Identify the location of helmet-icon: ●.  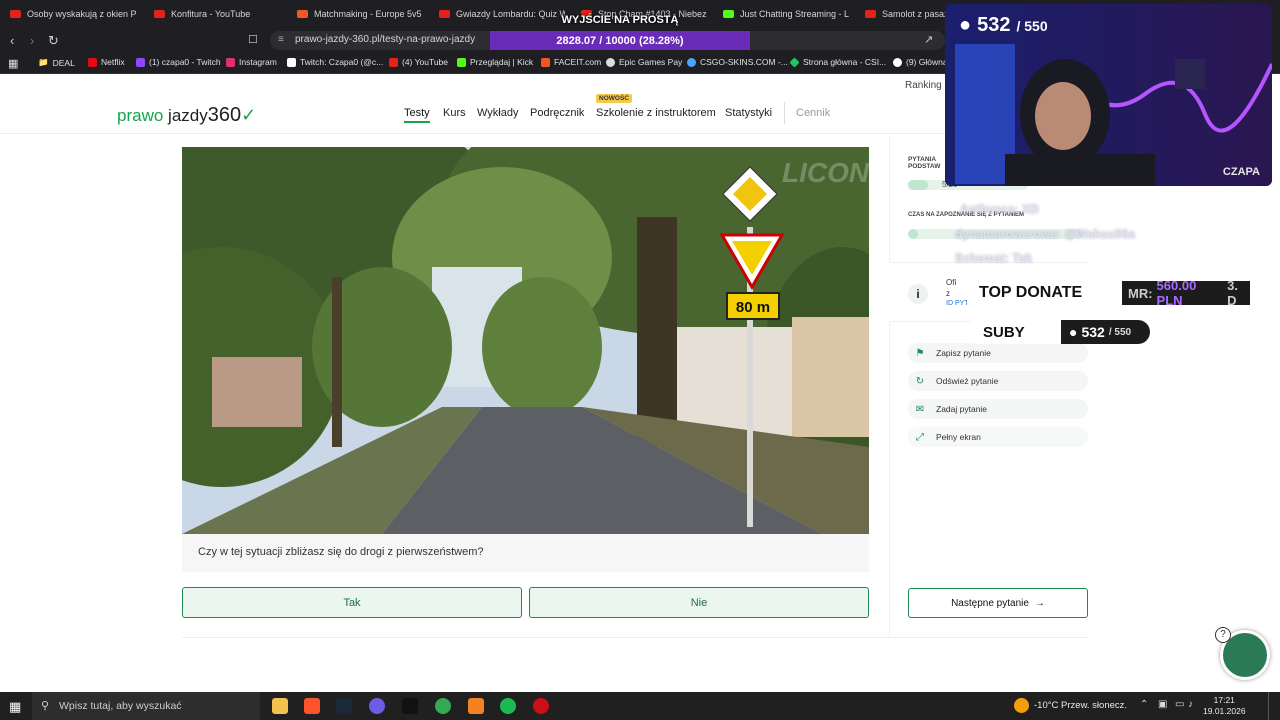
(1073, 332).